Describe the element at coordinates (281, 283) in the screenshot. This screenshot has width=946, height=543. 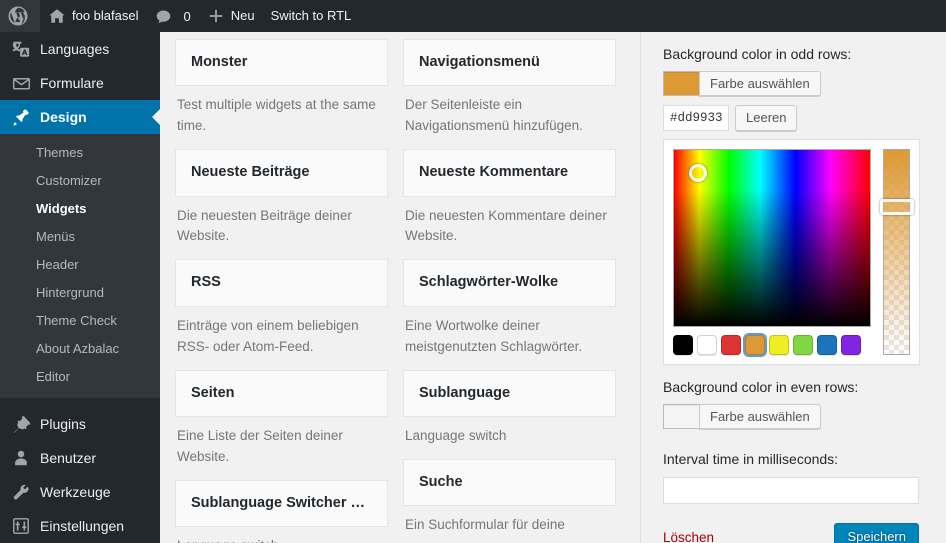
I see `widget-card-rss: RSS` at that location.